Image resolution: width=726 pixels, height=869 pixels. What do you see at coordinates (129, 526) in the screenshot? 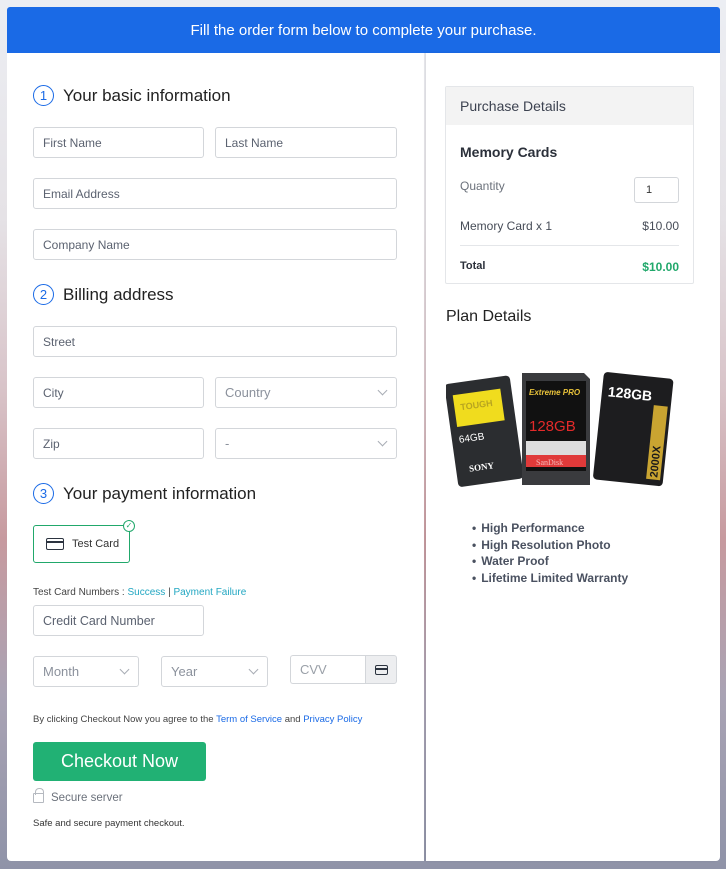
I see `check-circle-icon: ✓` at bounding box center [129, 526].